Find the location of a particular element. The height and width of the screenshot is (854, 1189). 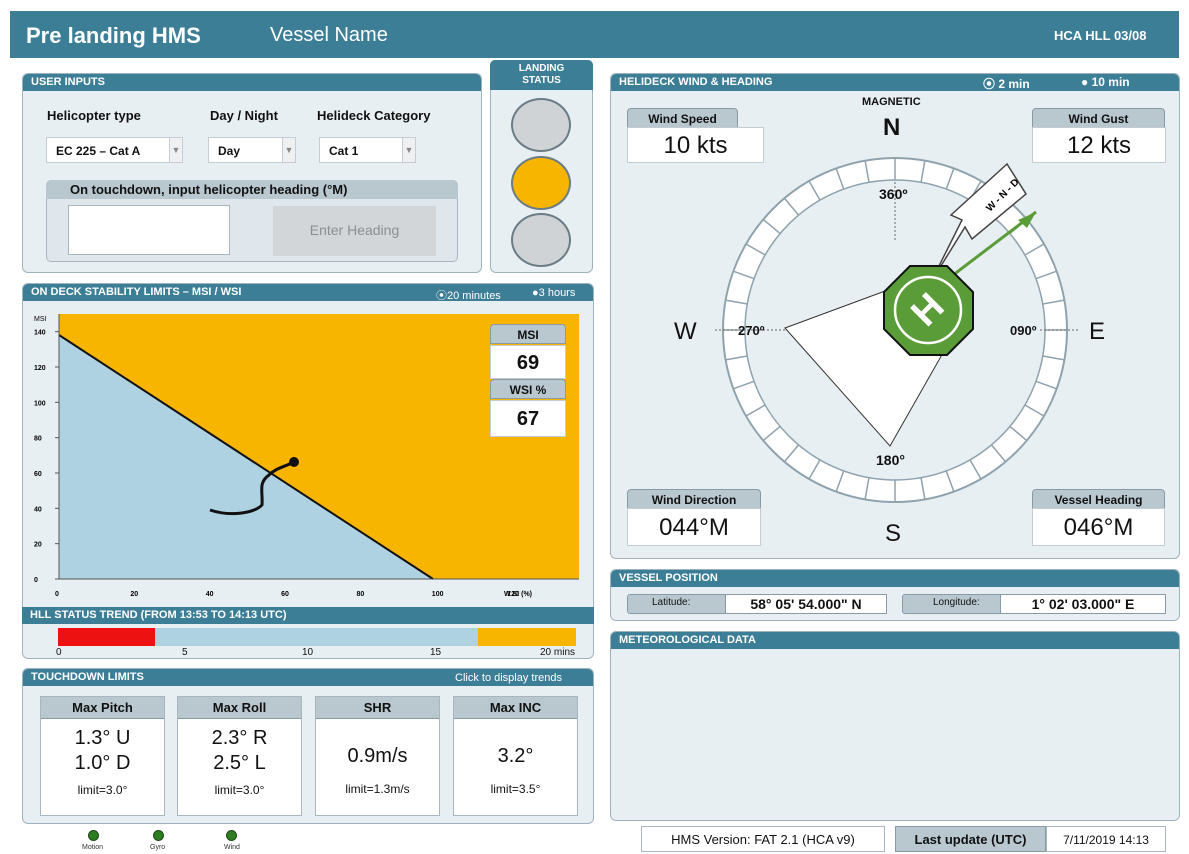

day-night-value: Day is located at coordinates (229, 151).